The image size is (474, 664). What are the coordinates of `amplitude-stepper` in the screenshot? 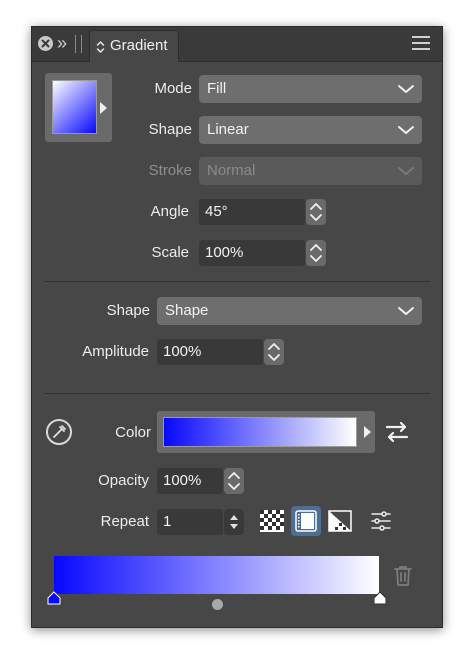 It's located at (274, 352).